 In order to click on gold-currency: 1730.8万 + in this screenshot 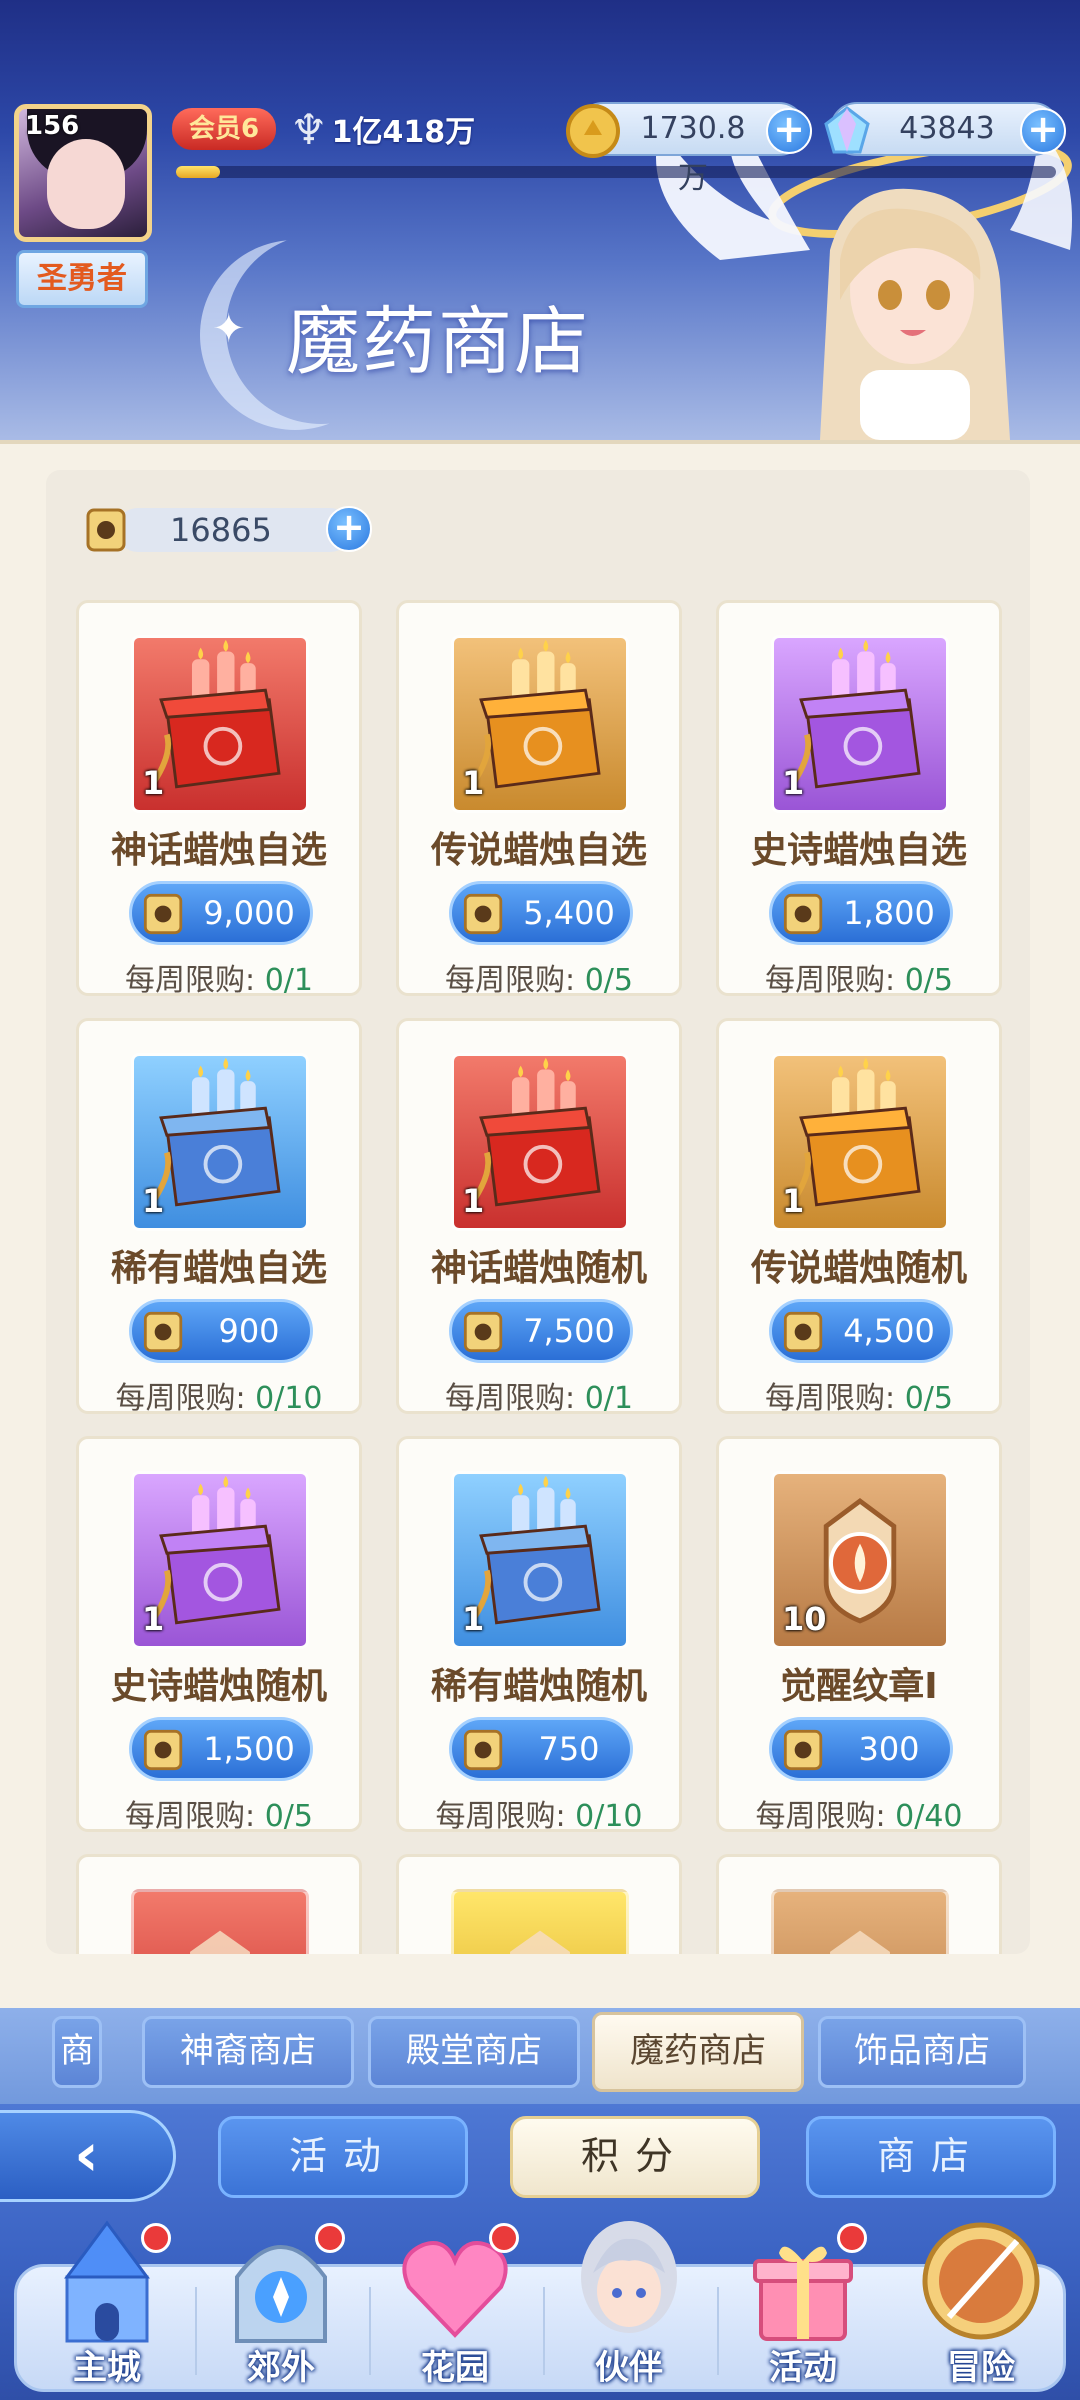, I will do `click(689, 149)`.